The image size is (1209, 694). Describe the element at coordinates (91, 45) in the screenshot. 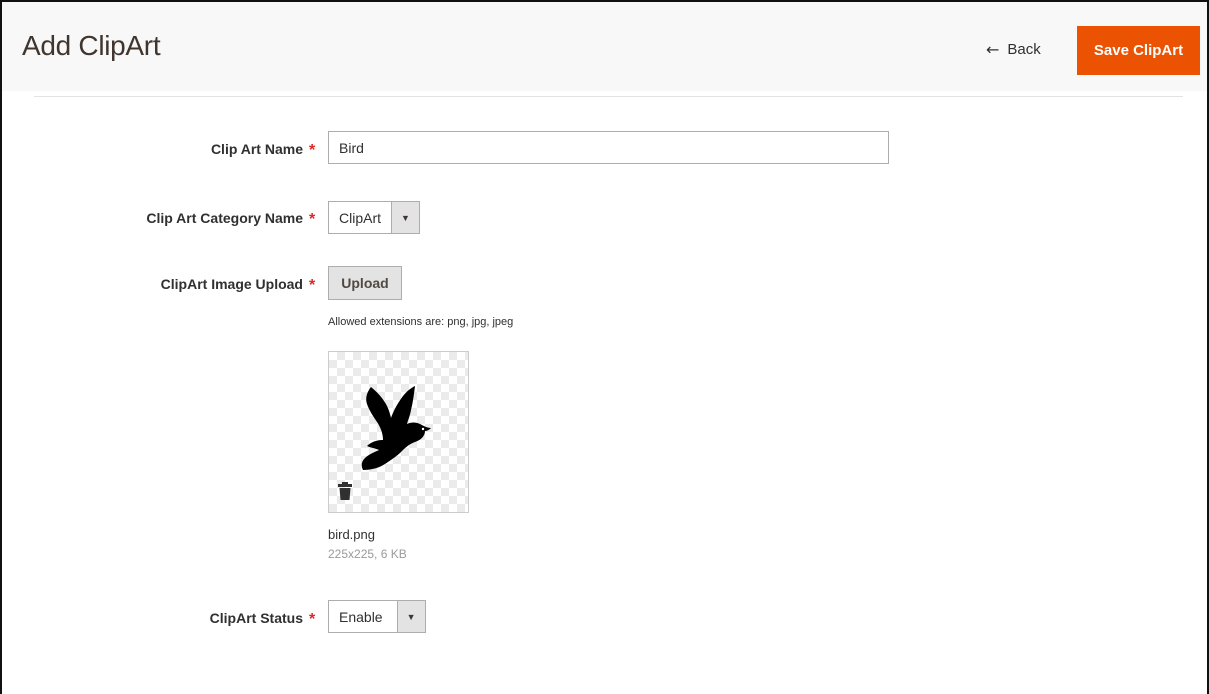

I see `page-title: Add ClipArt` at that location.